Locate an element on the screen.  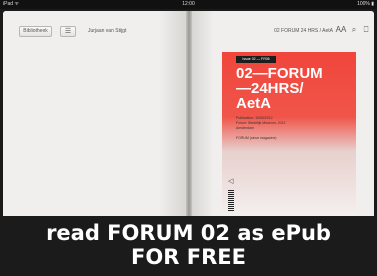
cover-title: 02—FORUM —24HRS/ AetA is located at coordinates (279, 88).